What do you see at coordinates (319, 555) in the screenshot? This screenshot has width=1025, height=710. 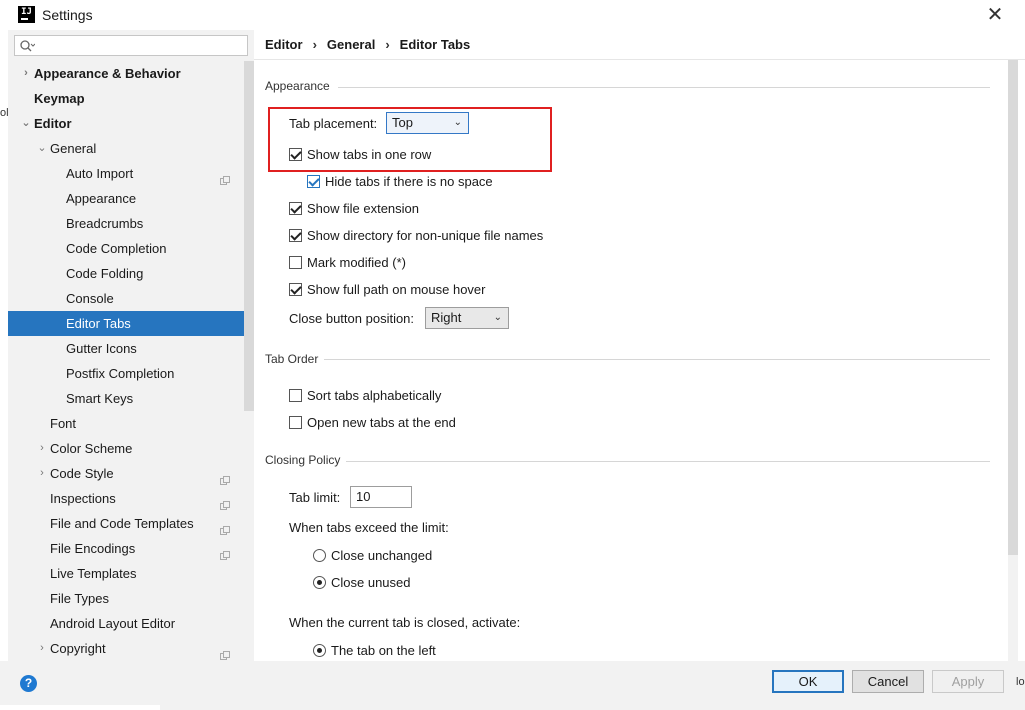 I see `close-unchanged-radio` at bounding box center [319, 555].